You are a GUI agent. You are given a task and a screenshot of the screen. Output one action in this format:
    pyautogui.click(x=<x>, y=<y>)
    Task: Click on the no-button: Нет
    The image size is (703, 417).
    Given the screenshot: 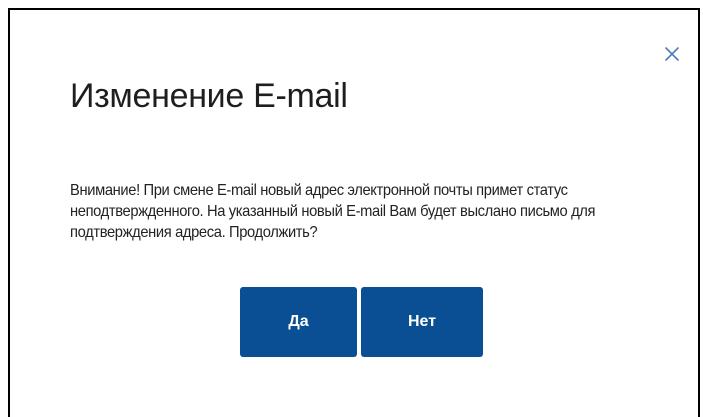 What is the action you would take?
    pyautogui.click(x=422, y=322)
    